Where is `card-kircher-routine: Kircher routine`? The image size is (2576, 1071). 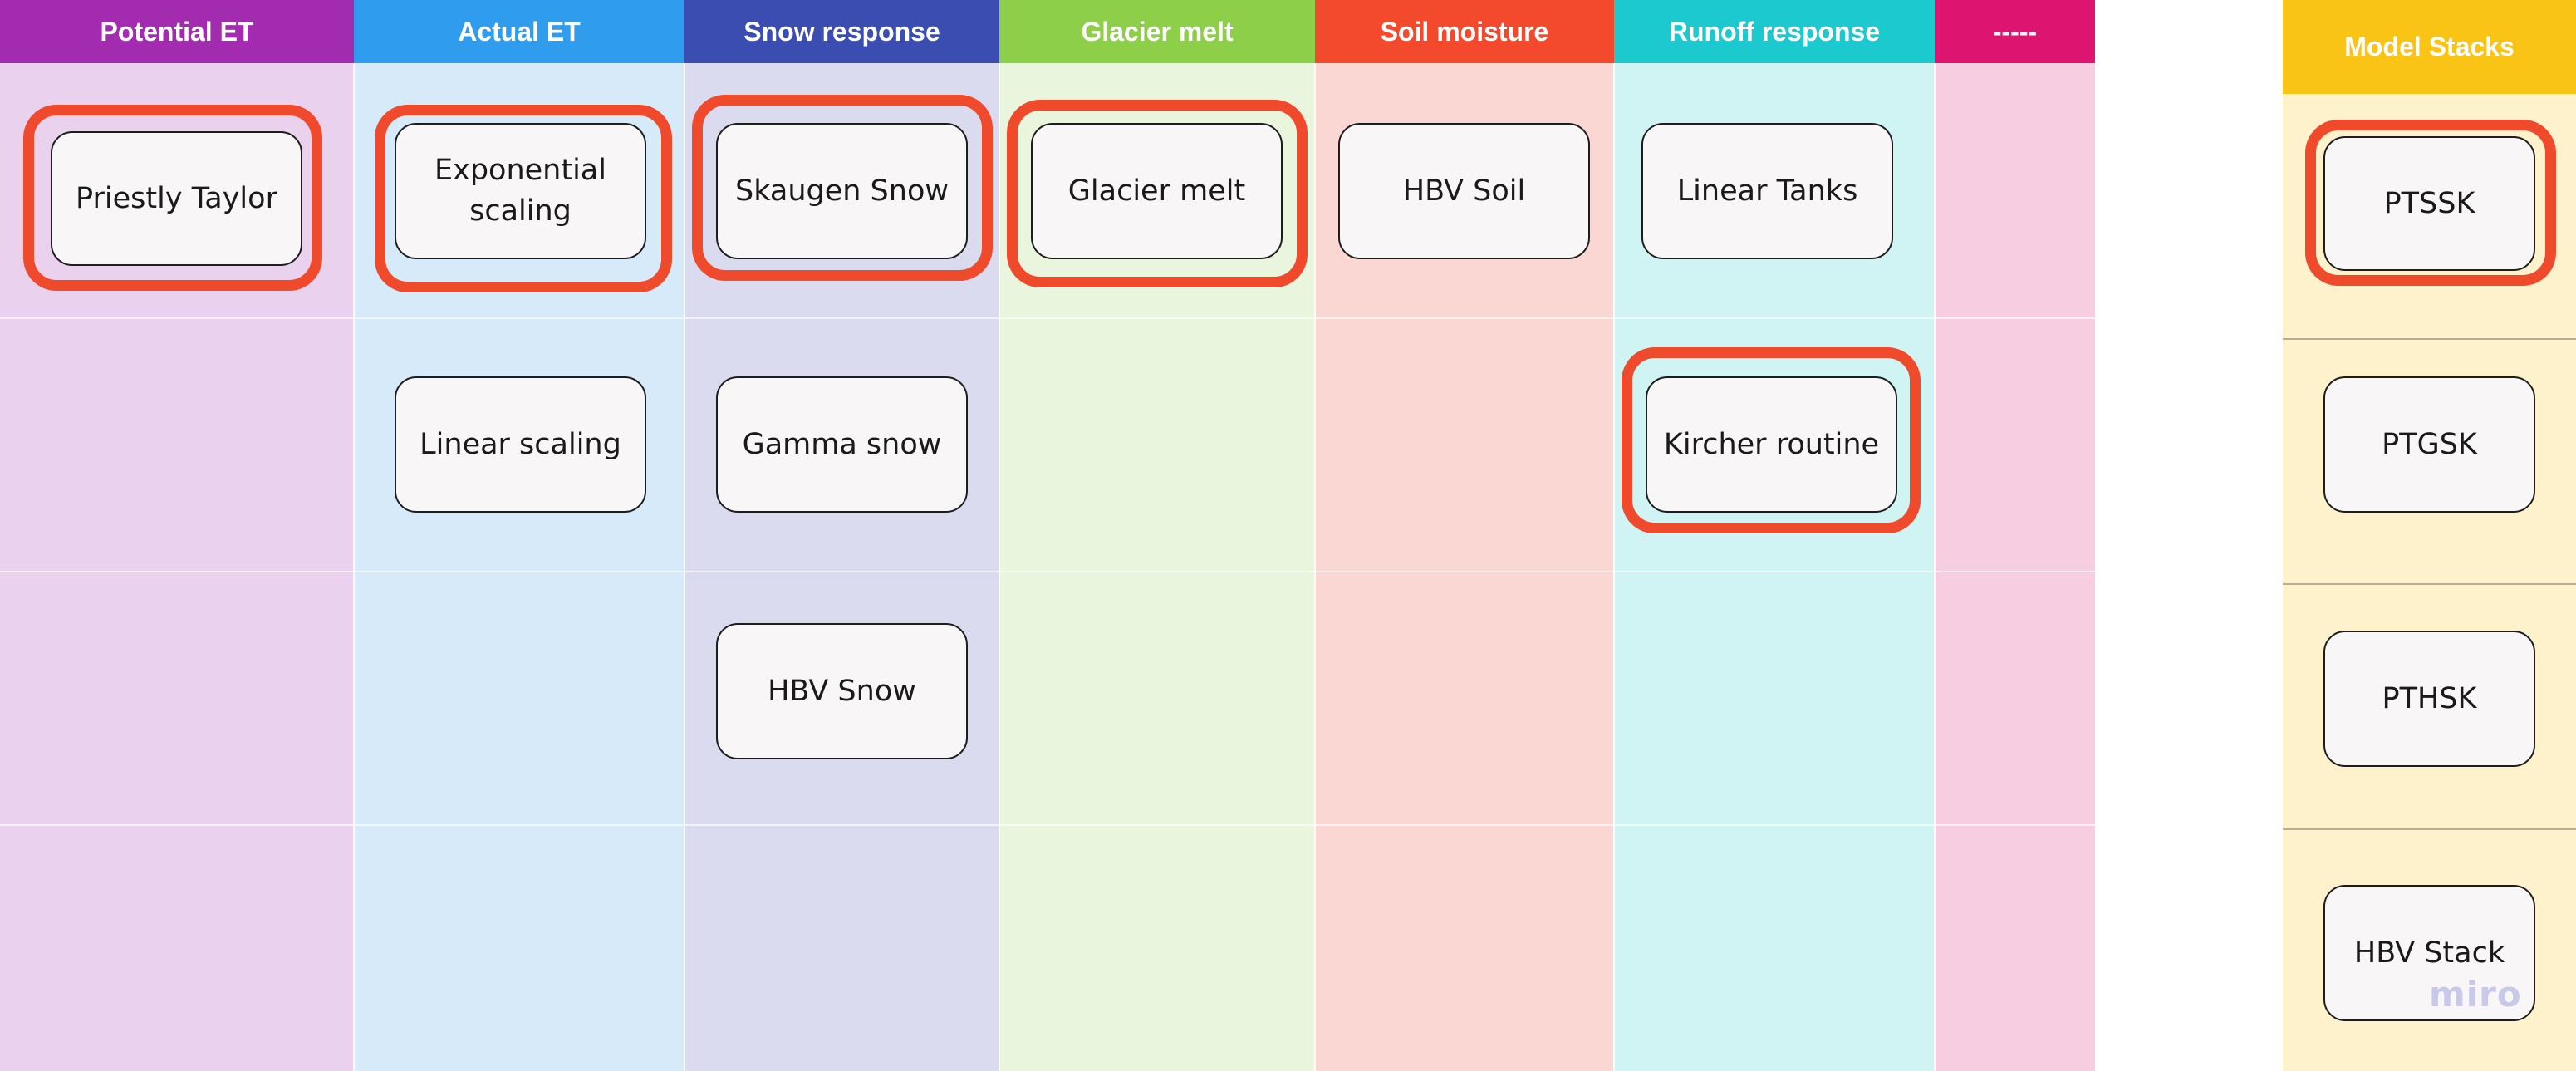 card-kircher-routine: Kircher routine is located at coordinates (1771, 444).